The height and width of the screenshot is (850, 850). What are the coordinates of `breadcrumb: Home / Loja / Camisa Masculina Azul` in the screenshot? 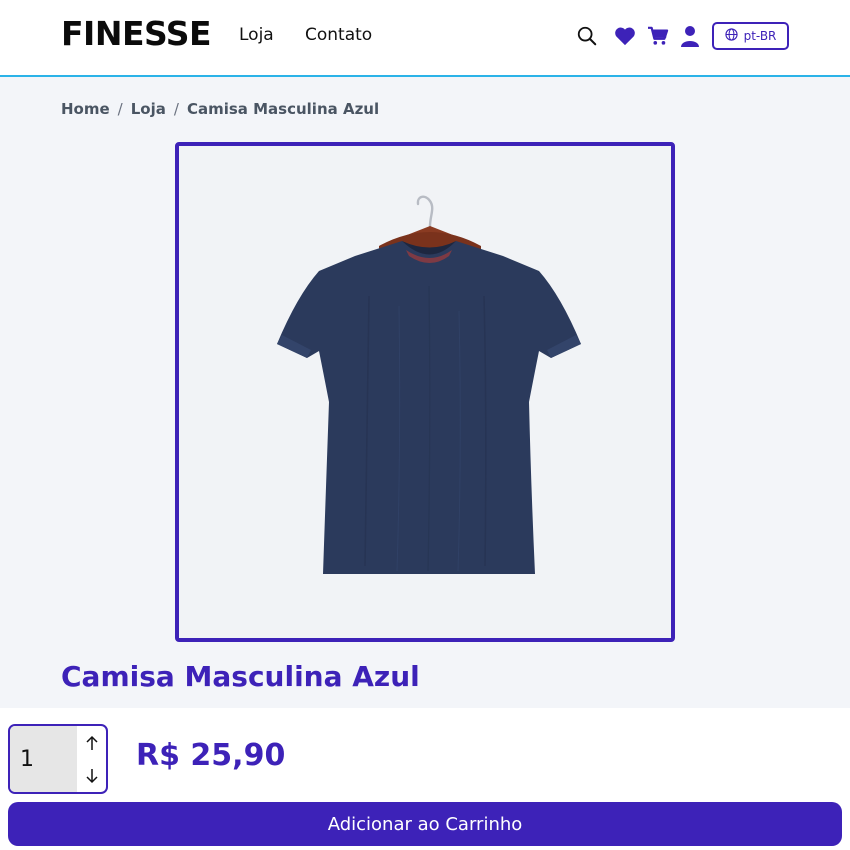 It's located at (220, 109).